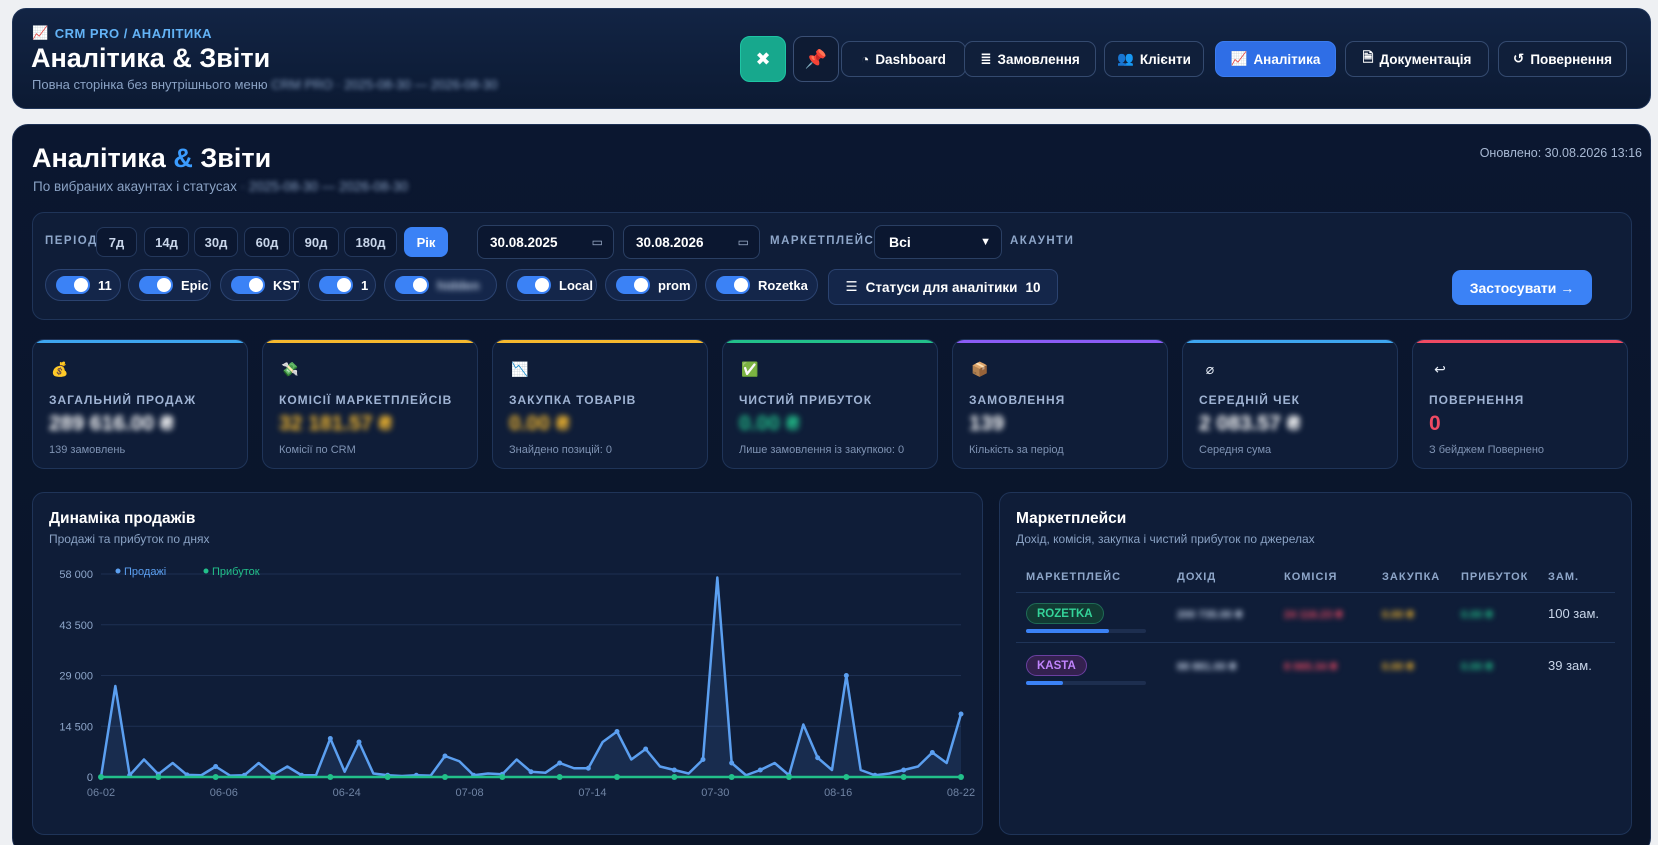 Image resolution: width=1658 pixels, height=845 pixels. Describe the element at coordinates (1065, 613) in the screenshot. I see `marketplace-badge: ROZETKA` at that location.